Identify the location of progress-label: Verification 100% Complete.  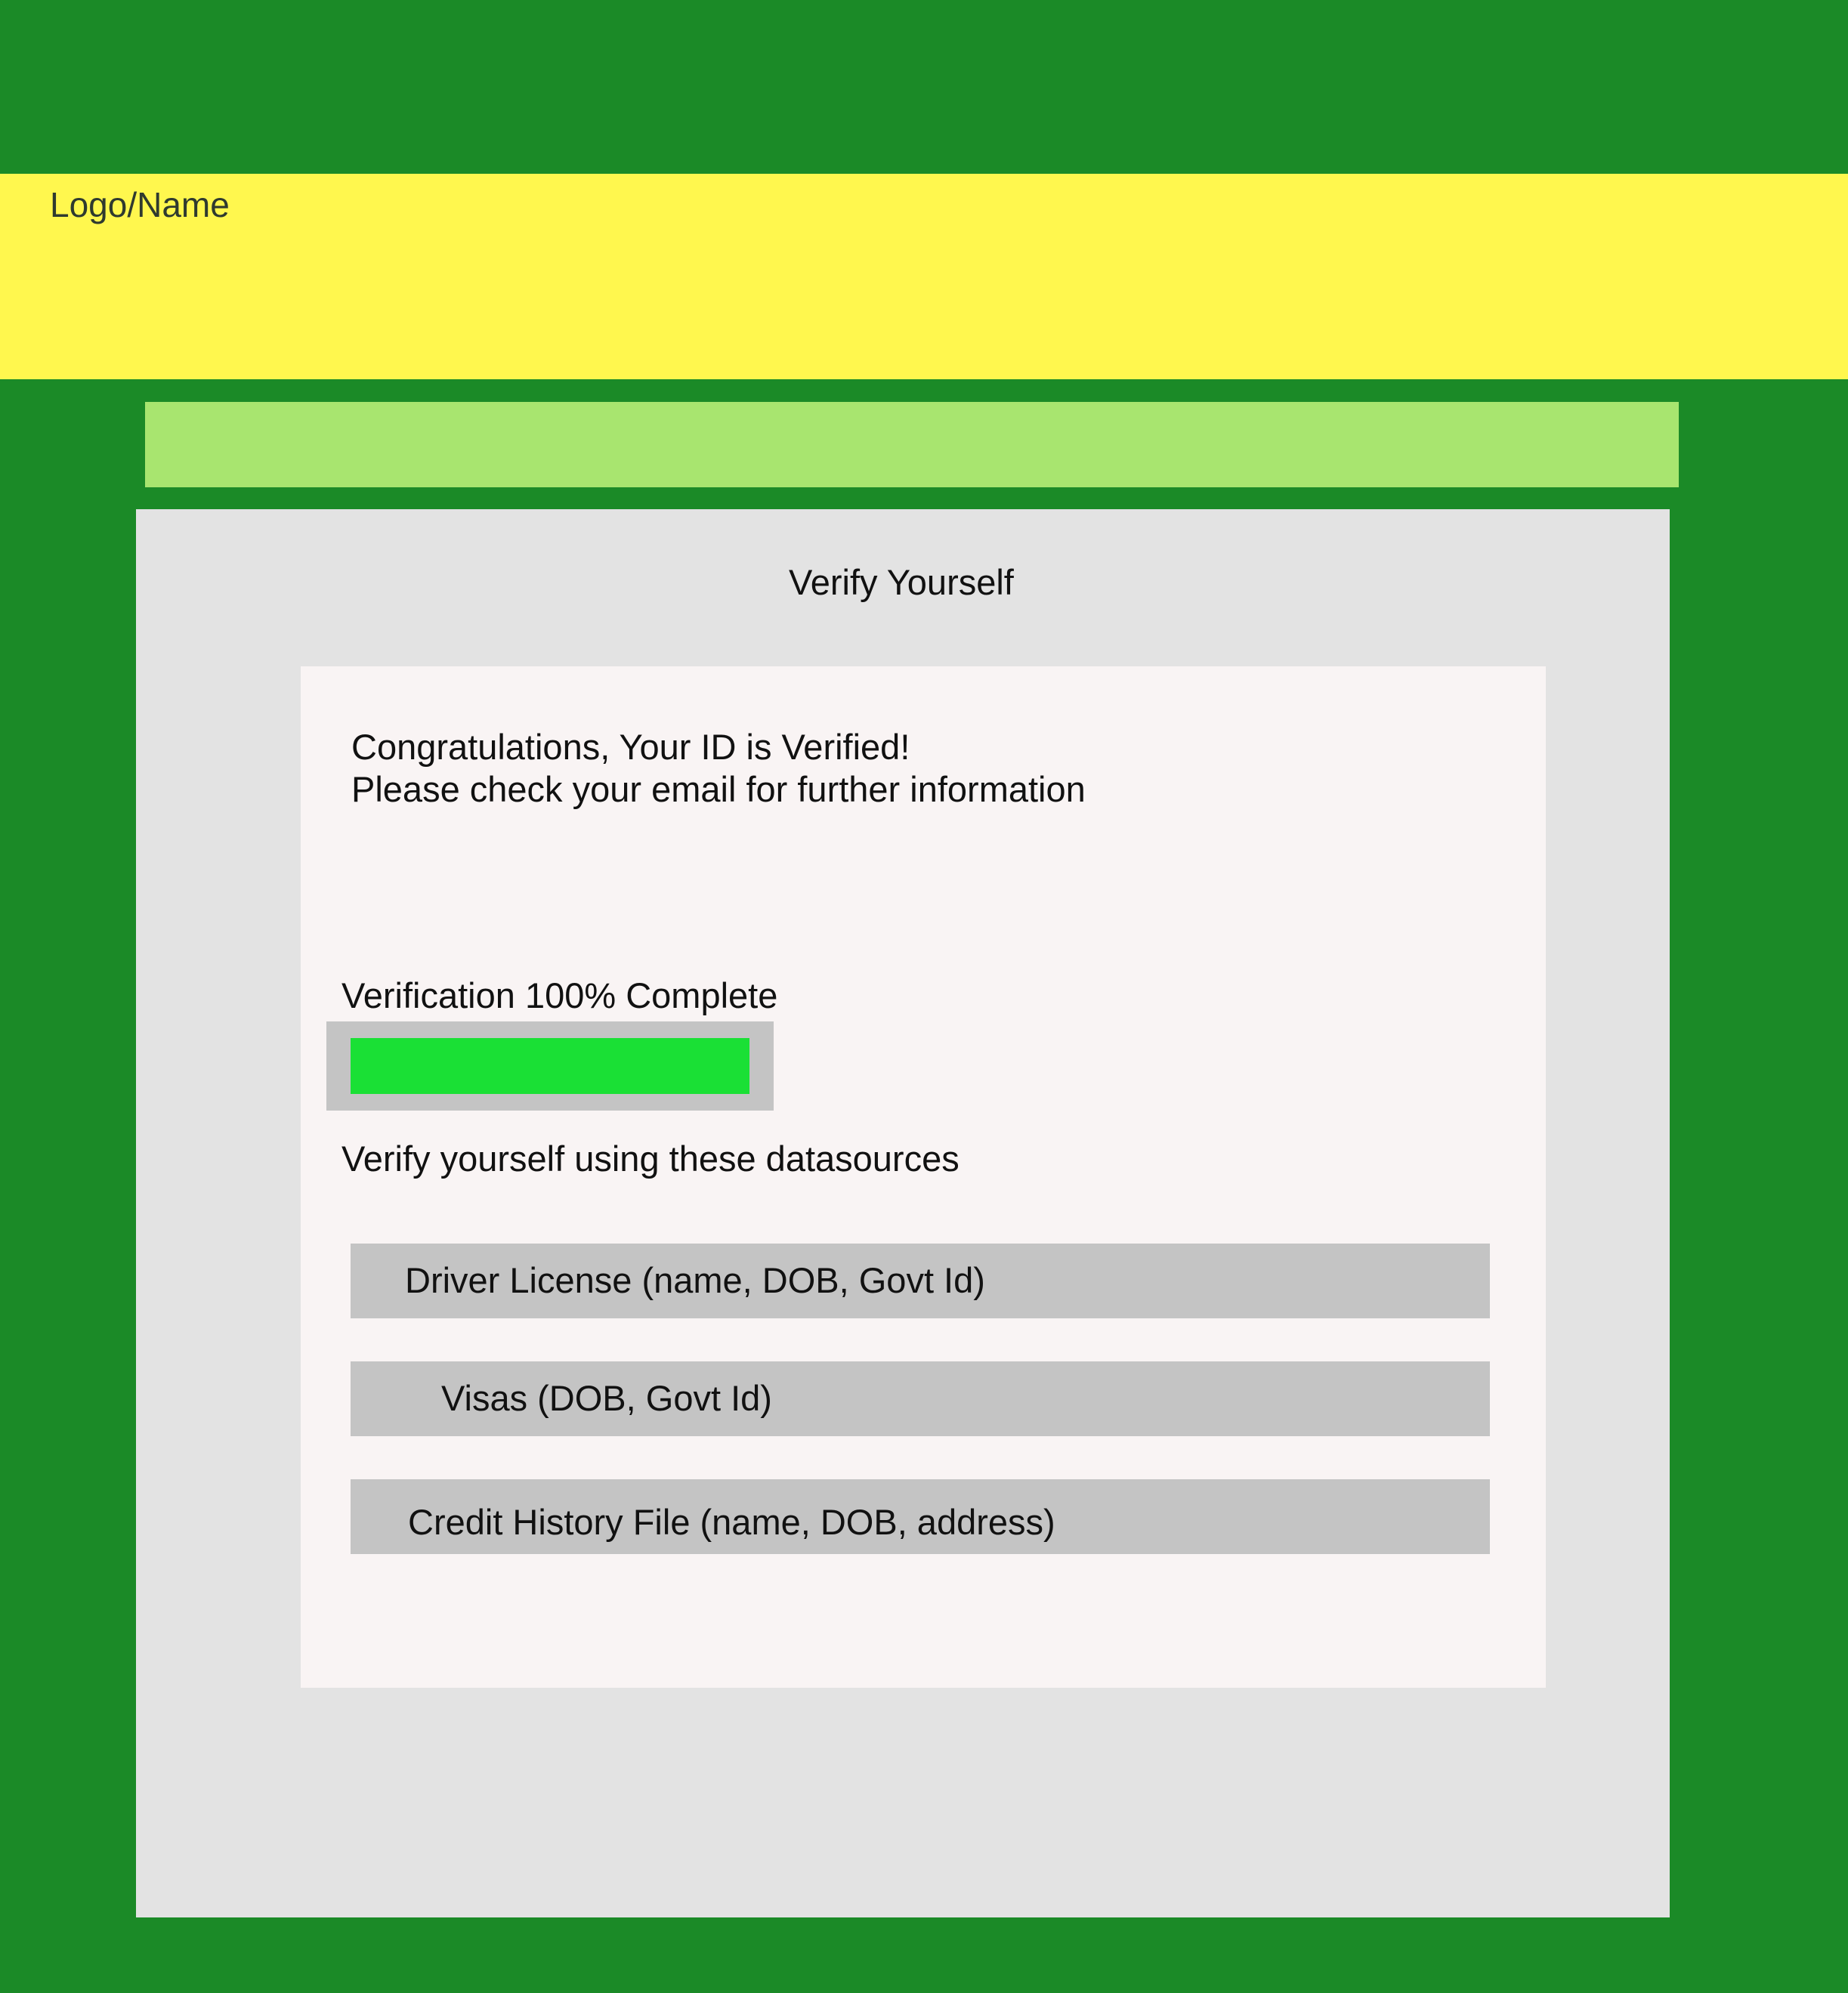
(560, 995).